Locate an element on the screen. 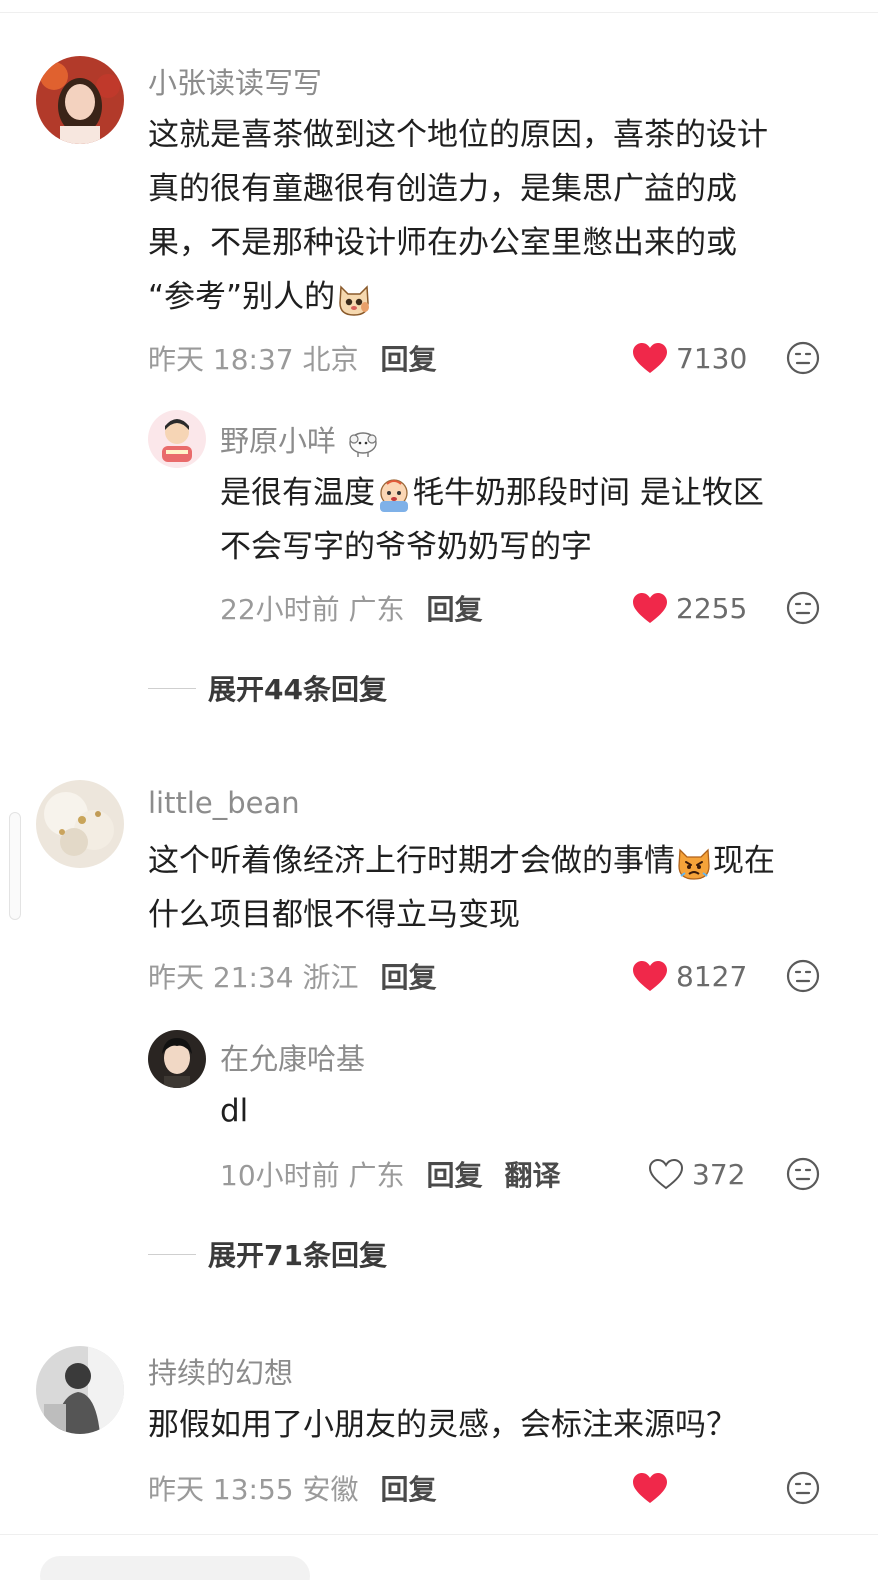 The width and height of the screenshot is (878, 1580). reply-time-location: 10小时前 广东 is located at coordinates (312, 1175).